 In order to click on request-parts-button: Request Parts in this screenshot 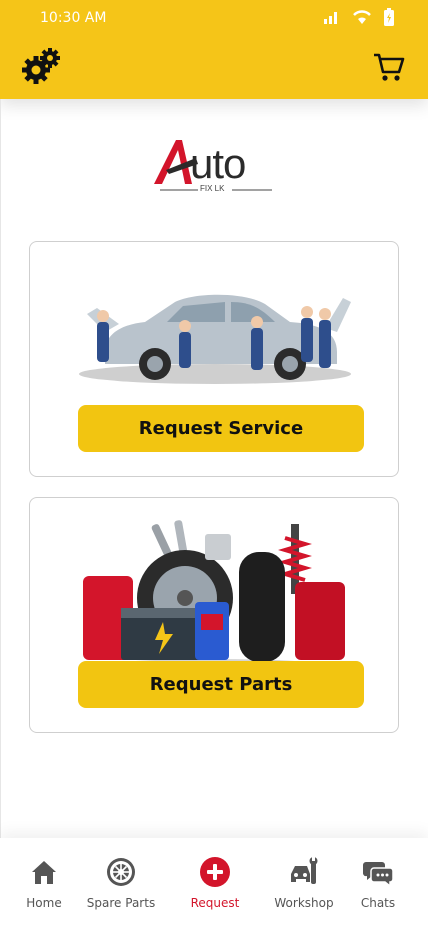, I will do `click(221, 684)`.